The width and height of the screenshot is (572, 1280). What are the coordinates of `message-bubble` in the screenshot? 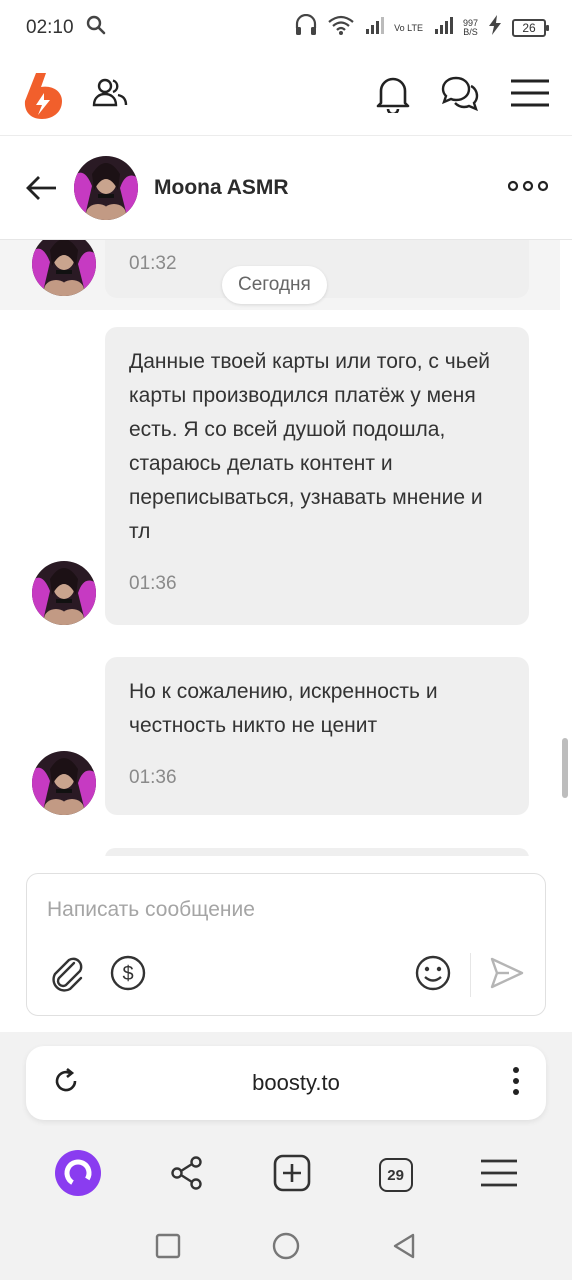 It's located at (317, 852).